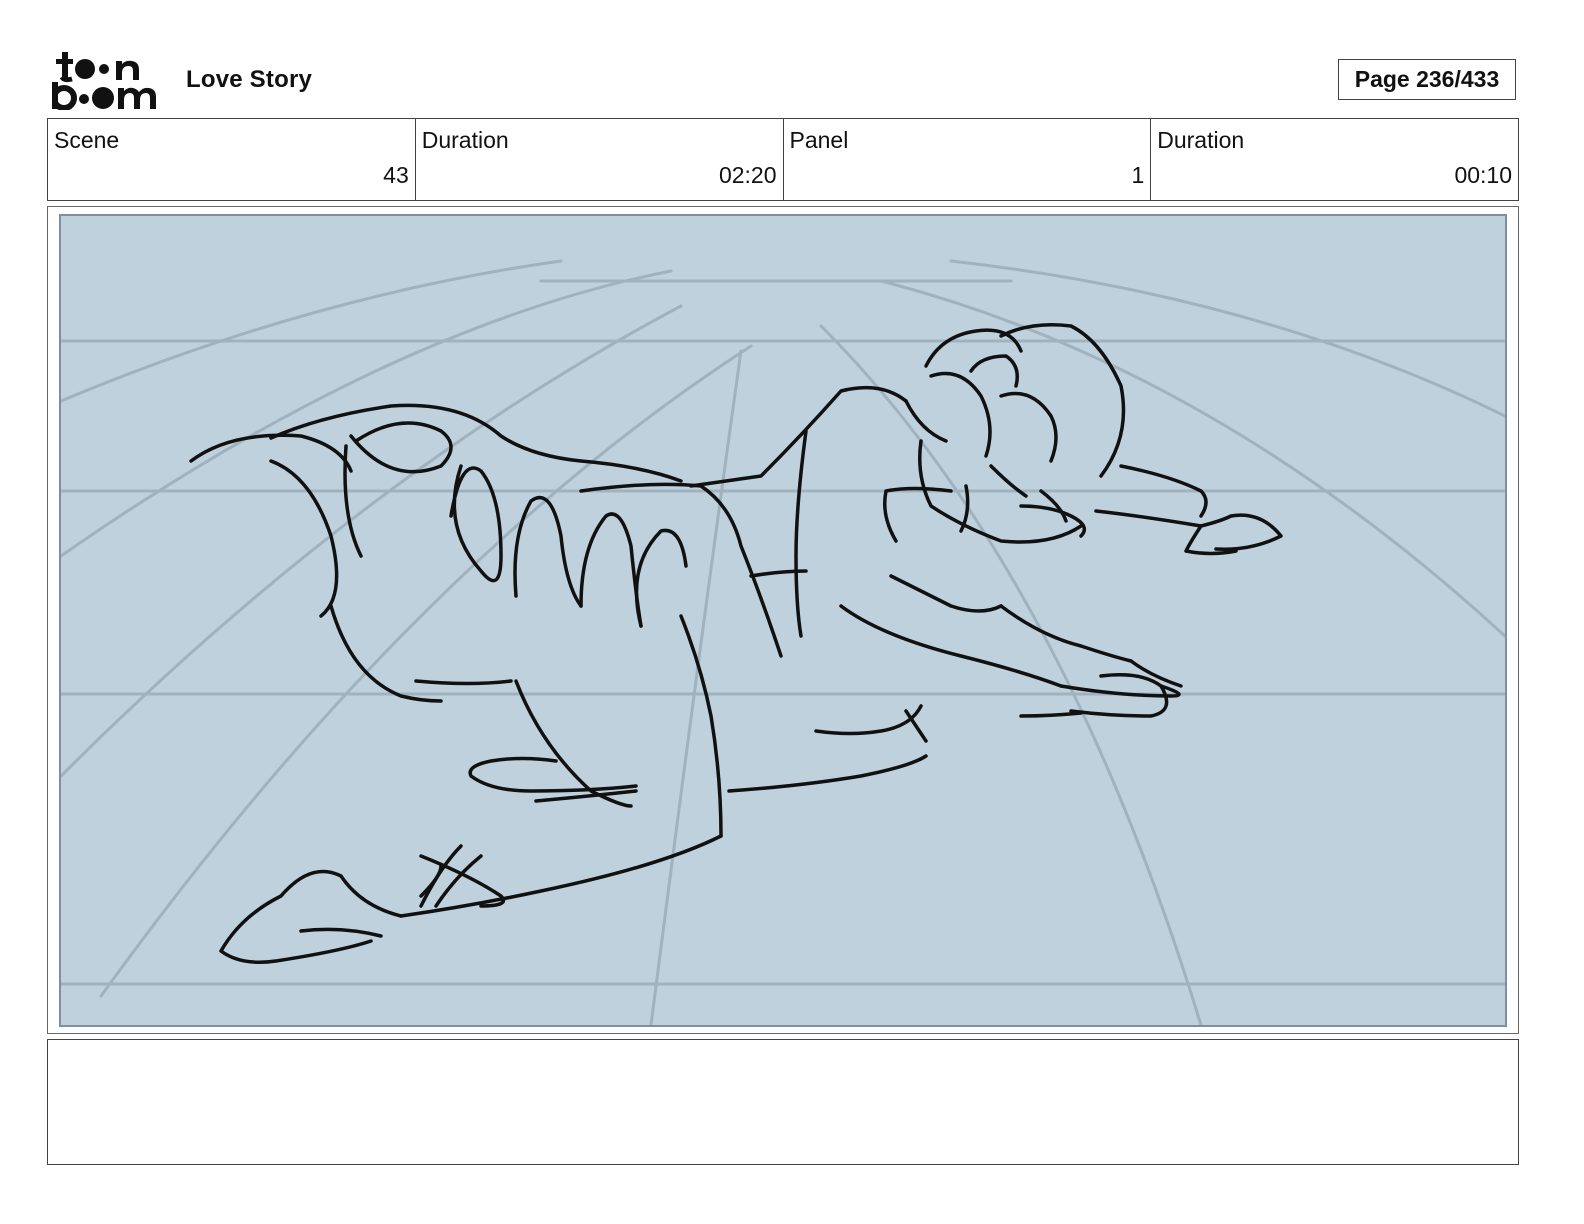  Describe the element at coordinates (600, 159) in the screenshot. I see `scene-duration-cell: Duration 02:20` at that location.